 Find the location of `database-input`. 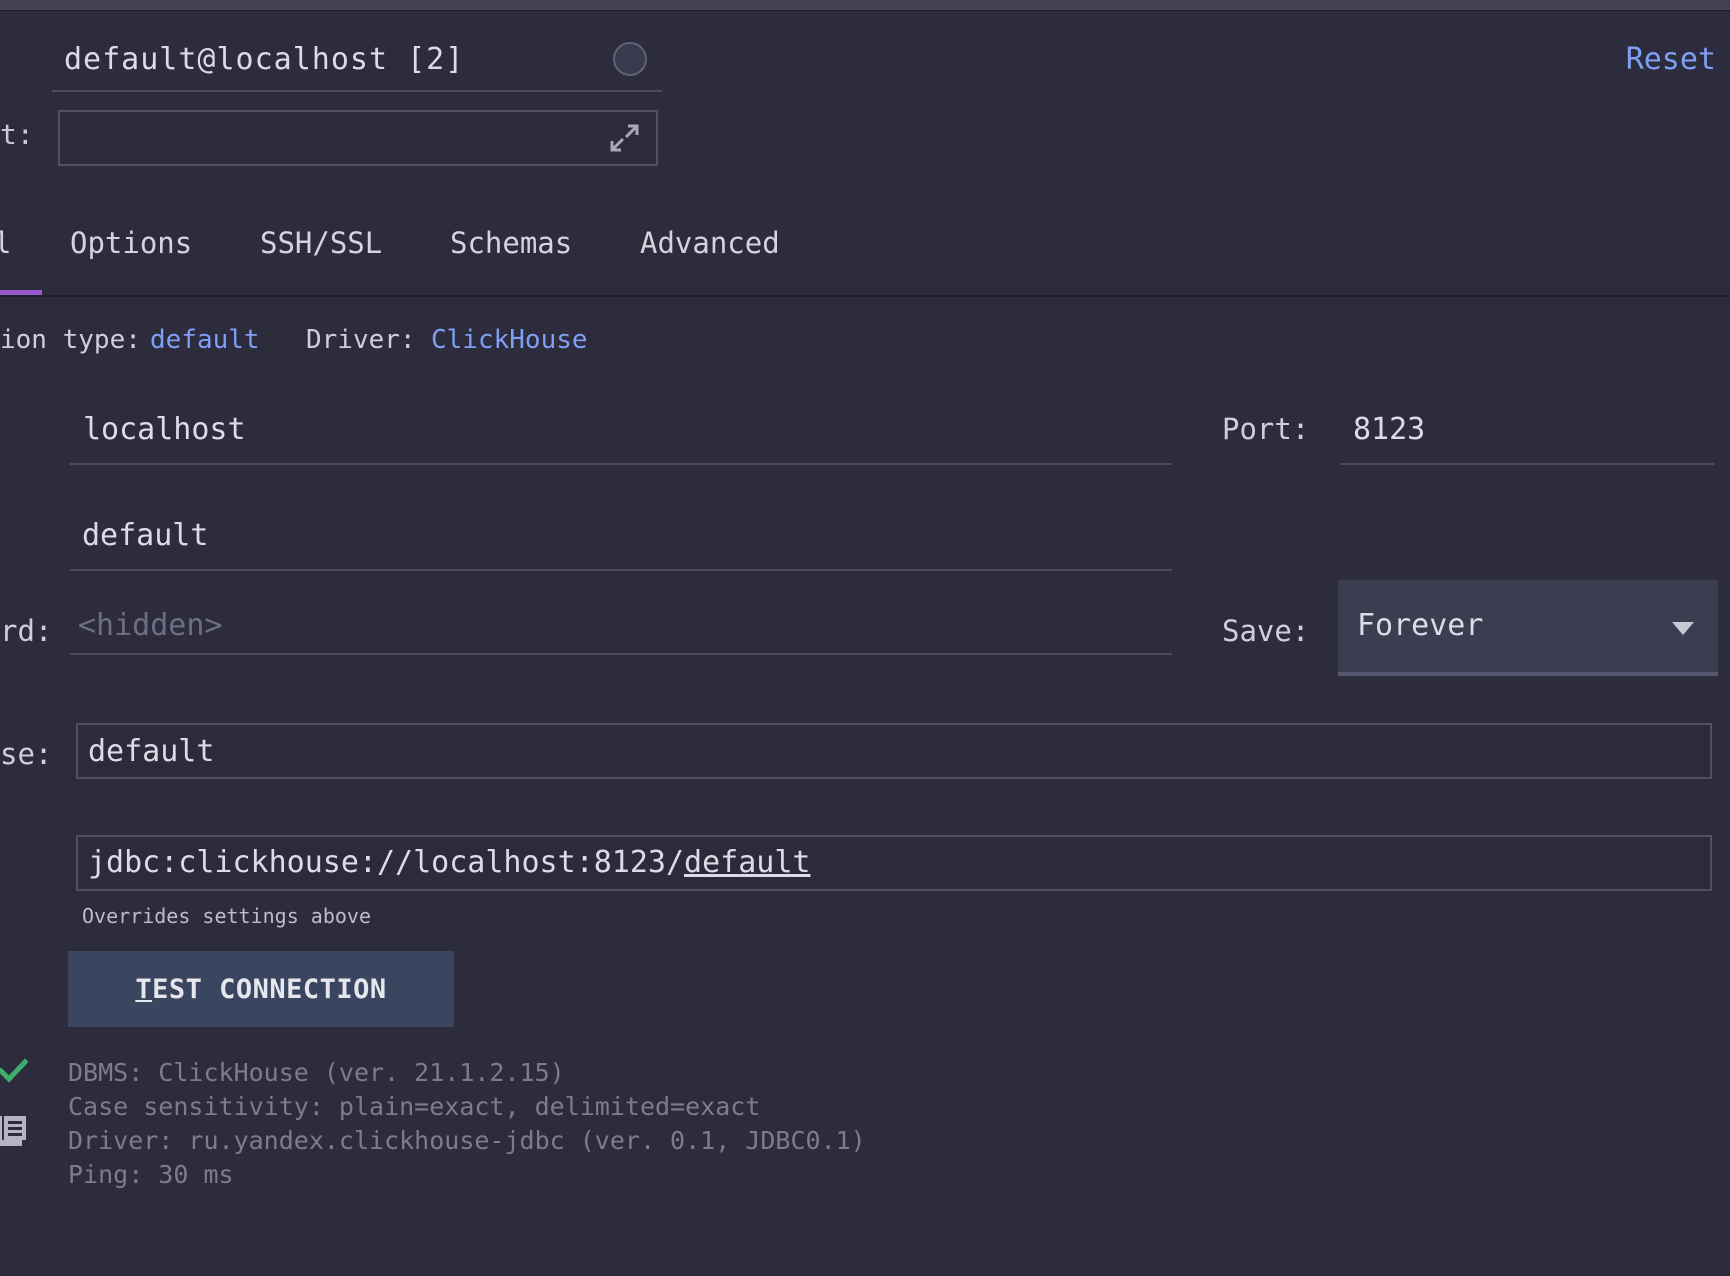

database-input is located at coordinates (894, 751).